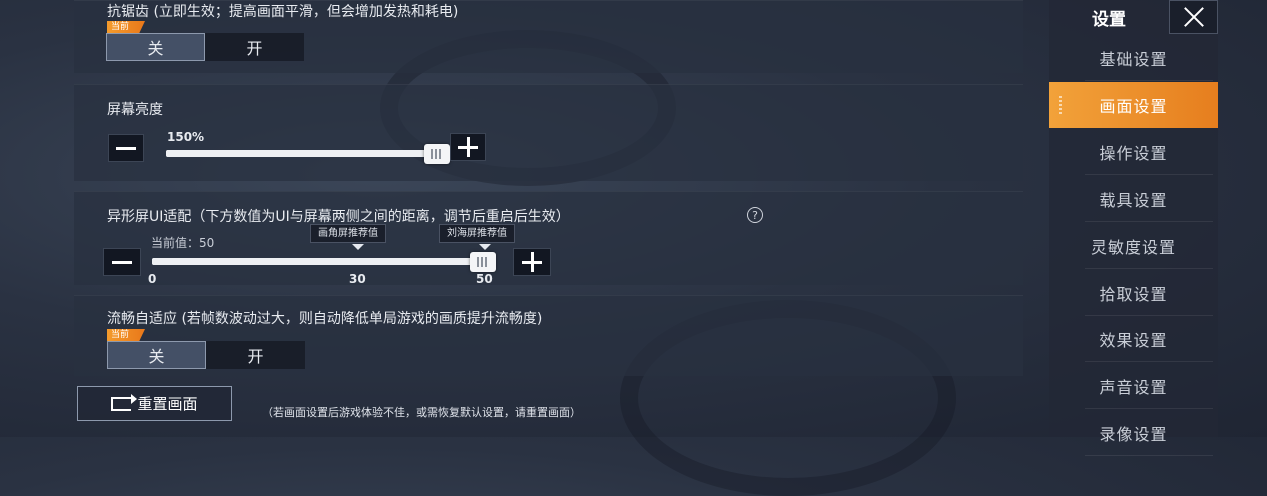  Describe the element at coordinates (255, 355) in the screenshot. I see `smooth-adapt-on-option: 开` at that location.